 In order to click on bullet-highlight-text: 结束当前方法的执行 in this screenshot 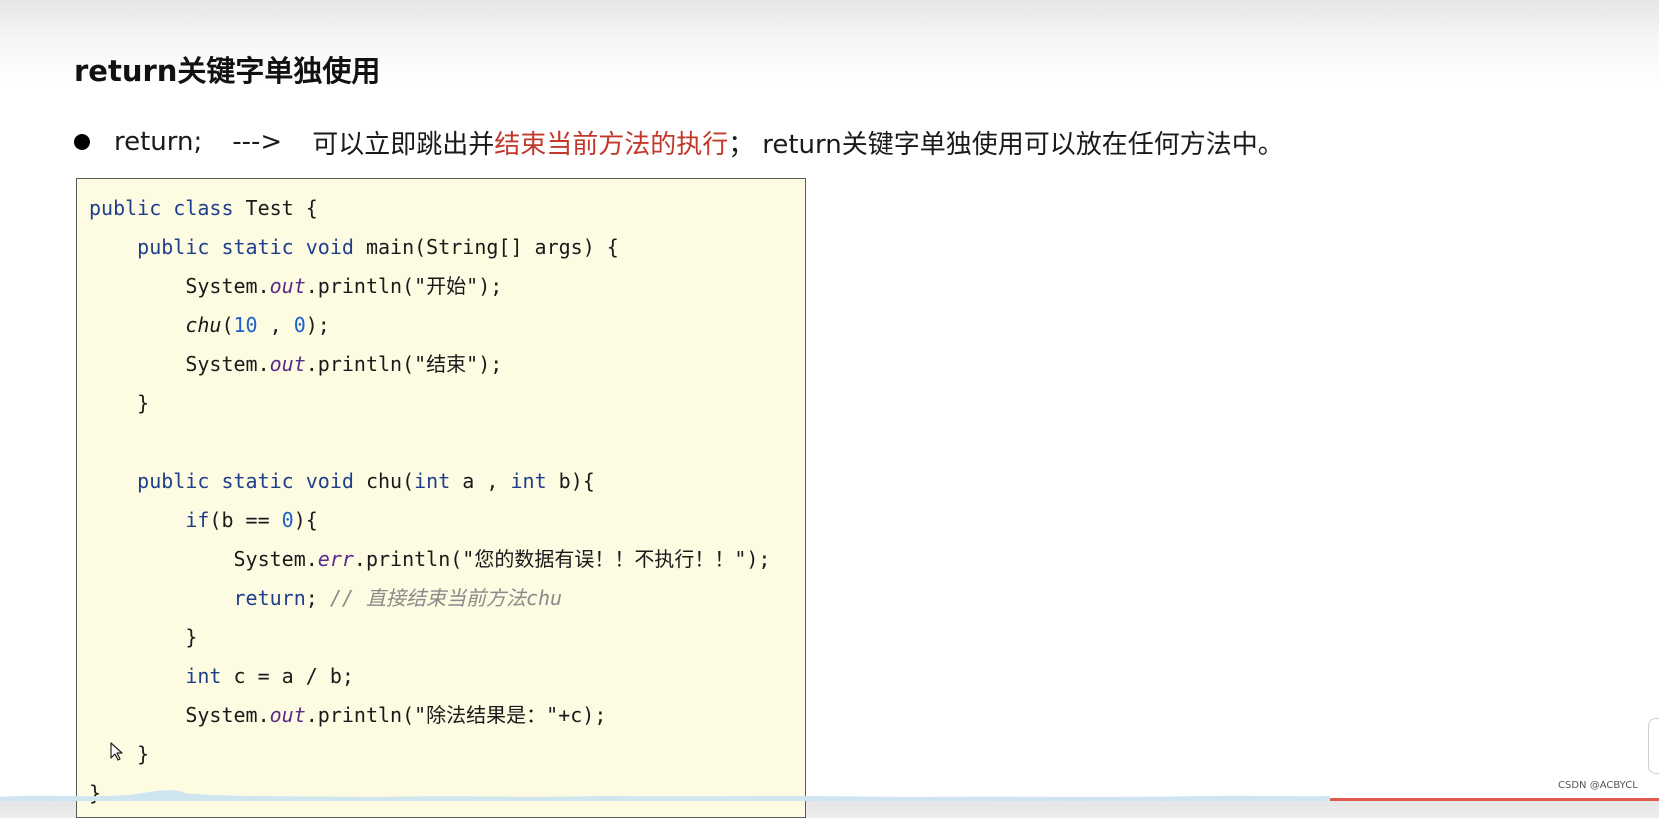, I will do `click(611, 144)`.